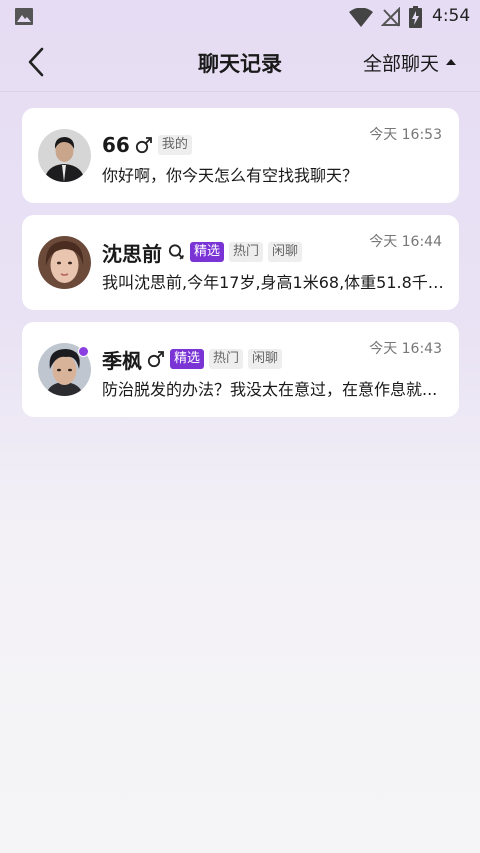 This screenshot has width=480, height=853. What do you see at coordinates (240, 155) in the screenshot?
I see `chat-list-item: 66 我的 今天 16:53 你好啊，你今天怎么有空找我聊天？` at bounding box center [240, 155].